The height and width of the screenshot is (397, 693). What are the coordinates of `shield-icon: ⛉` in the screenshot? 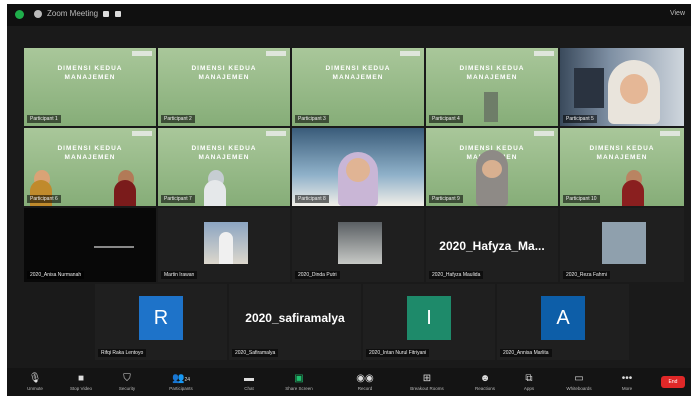 It's located at (127, 378).